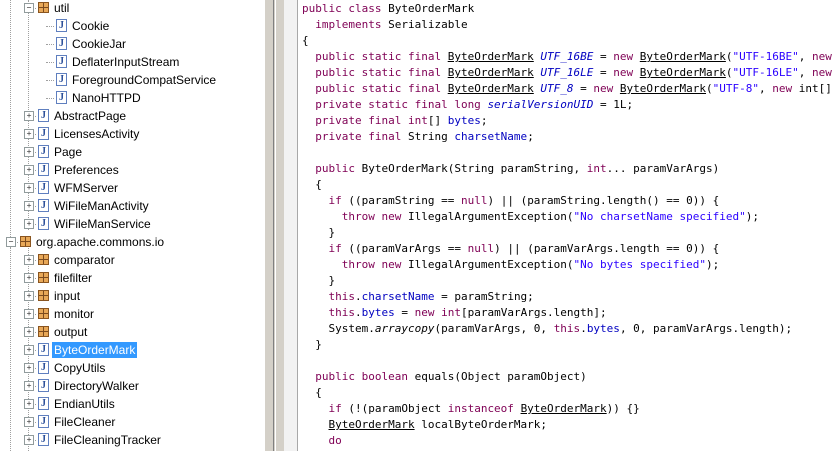  Describe the element at coordinates (132, 314) in the screenshot. I see `tree-item-monitor: + monitor` at that location.